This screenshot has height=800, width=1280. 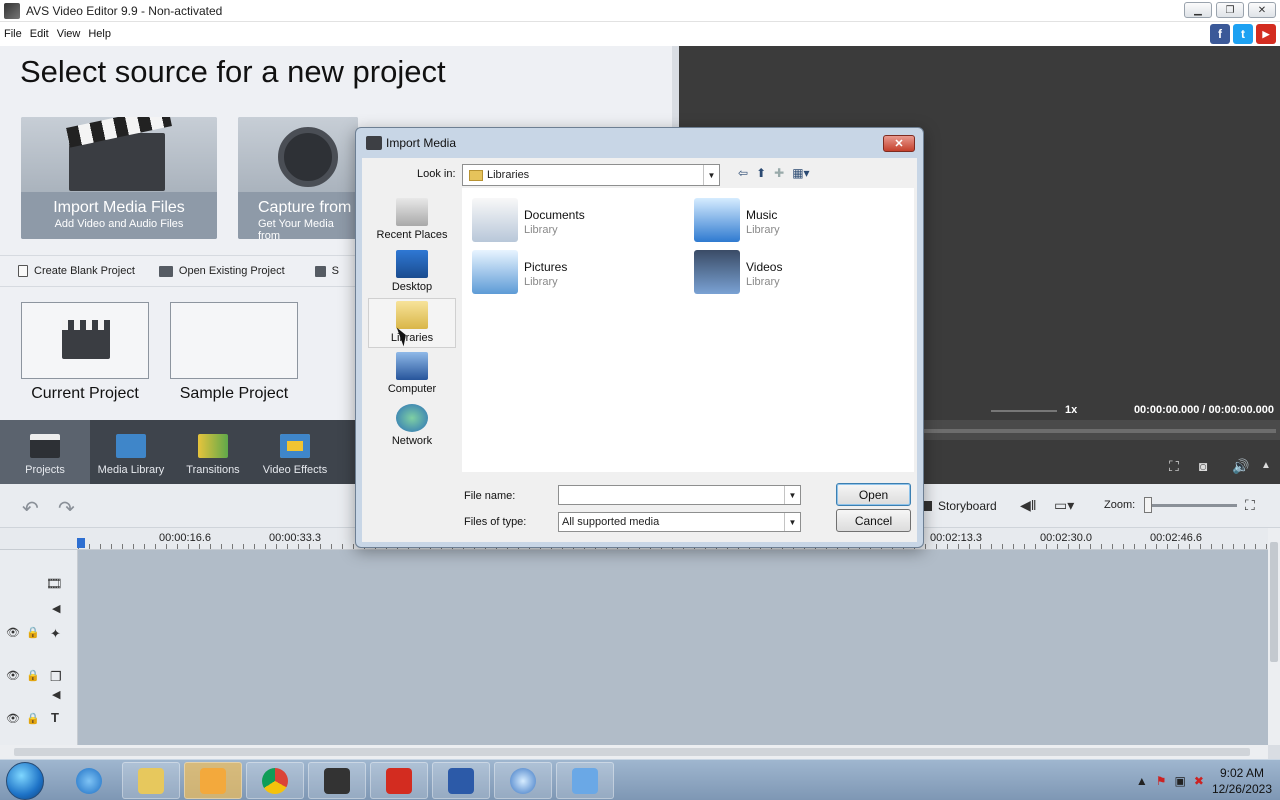 What do you see at coordinates (1266, 465) in the screenshot?
I see `expand-up-icon: ▲` at bounding box center [1266, 465].